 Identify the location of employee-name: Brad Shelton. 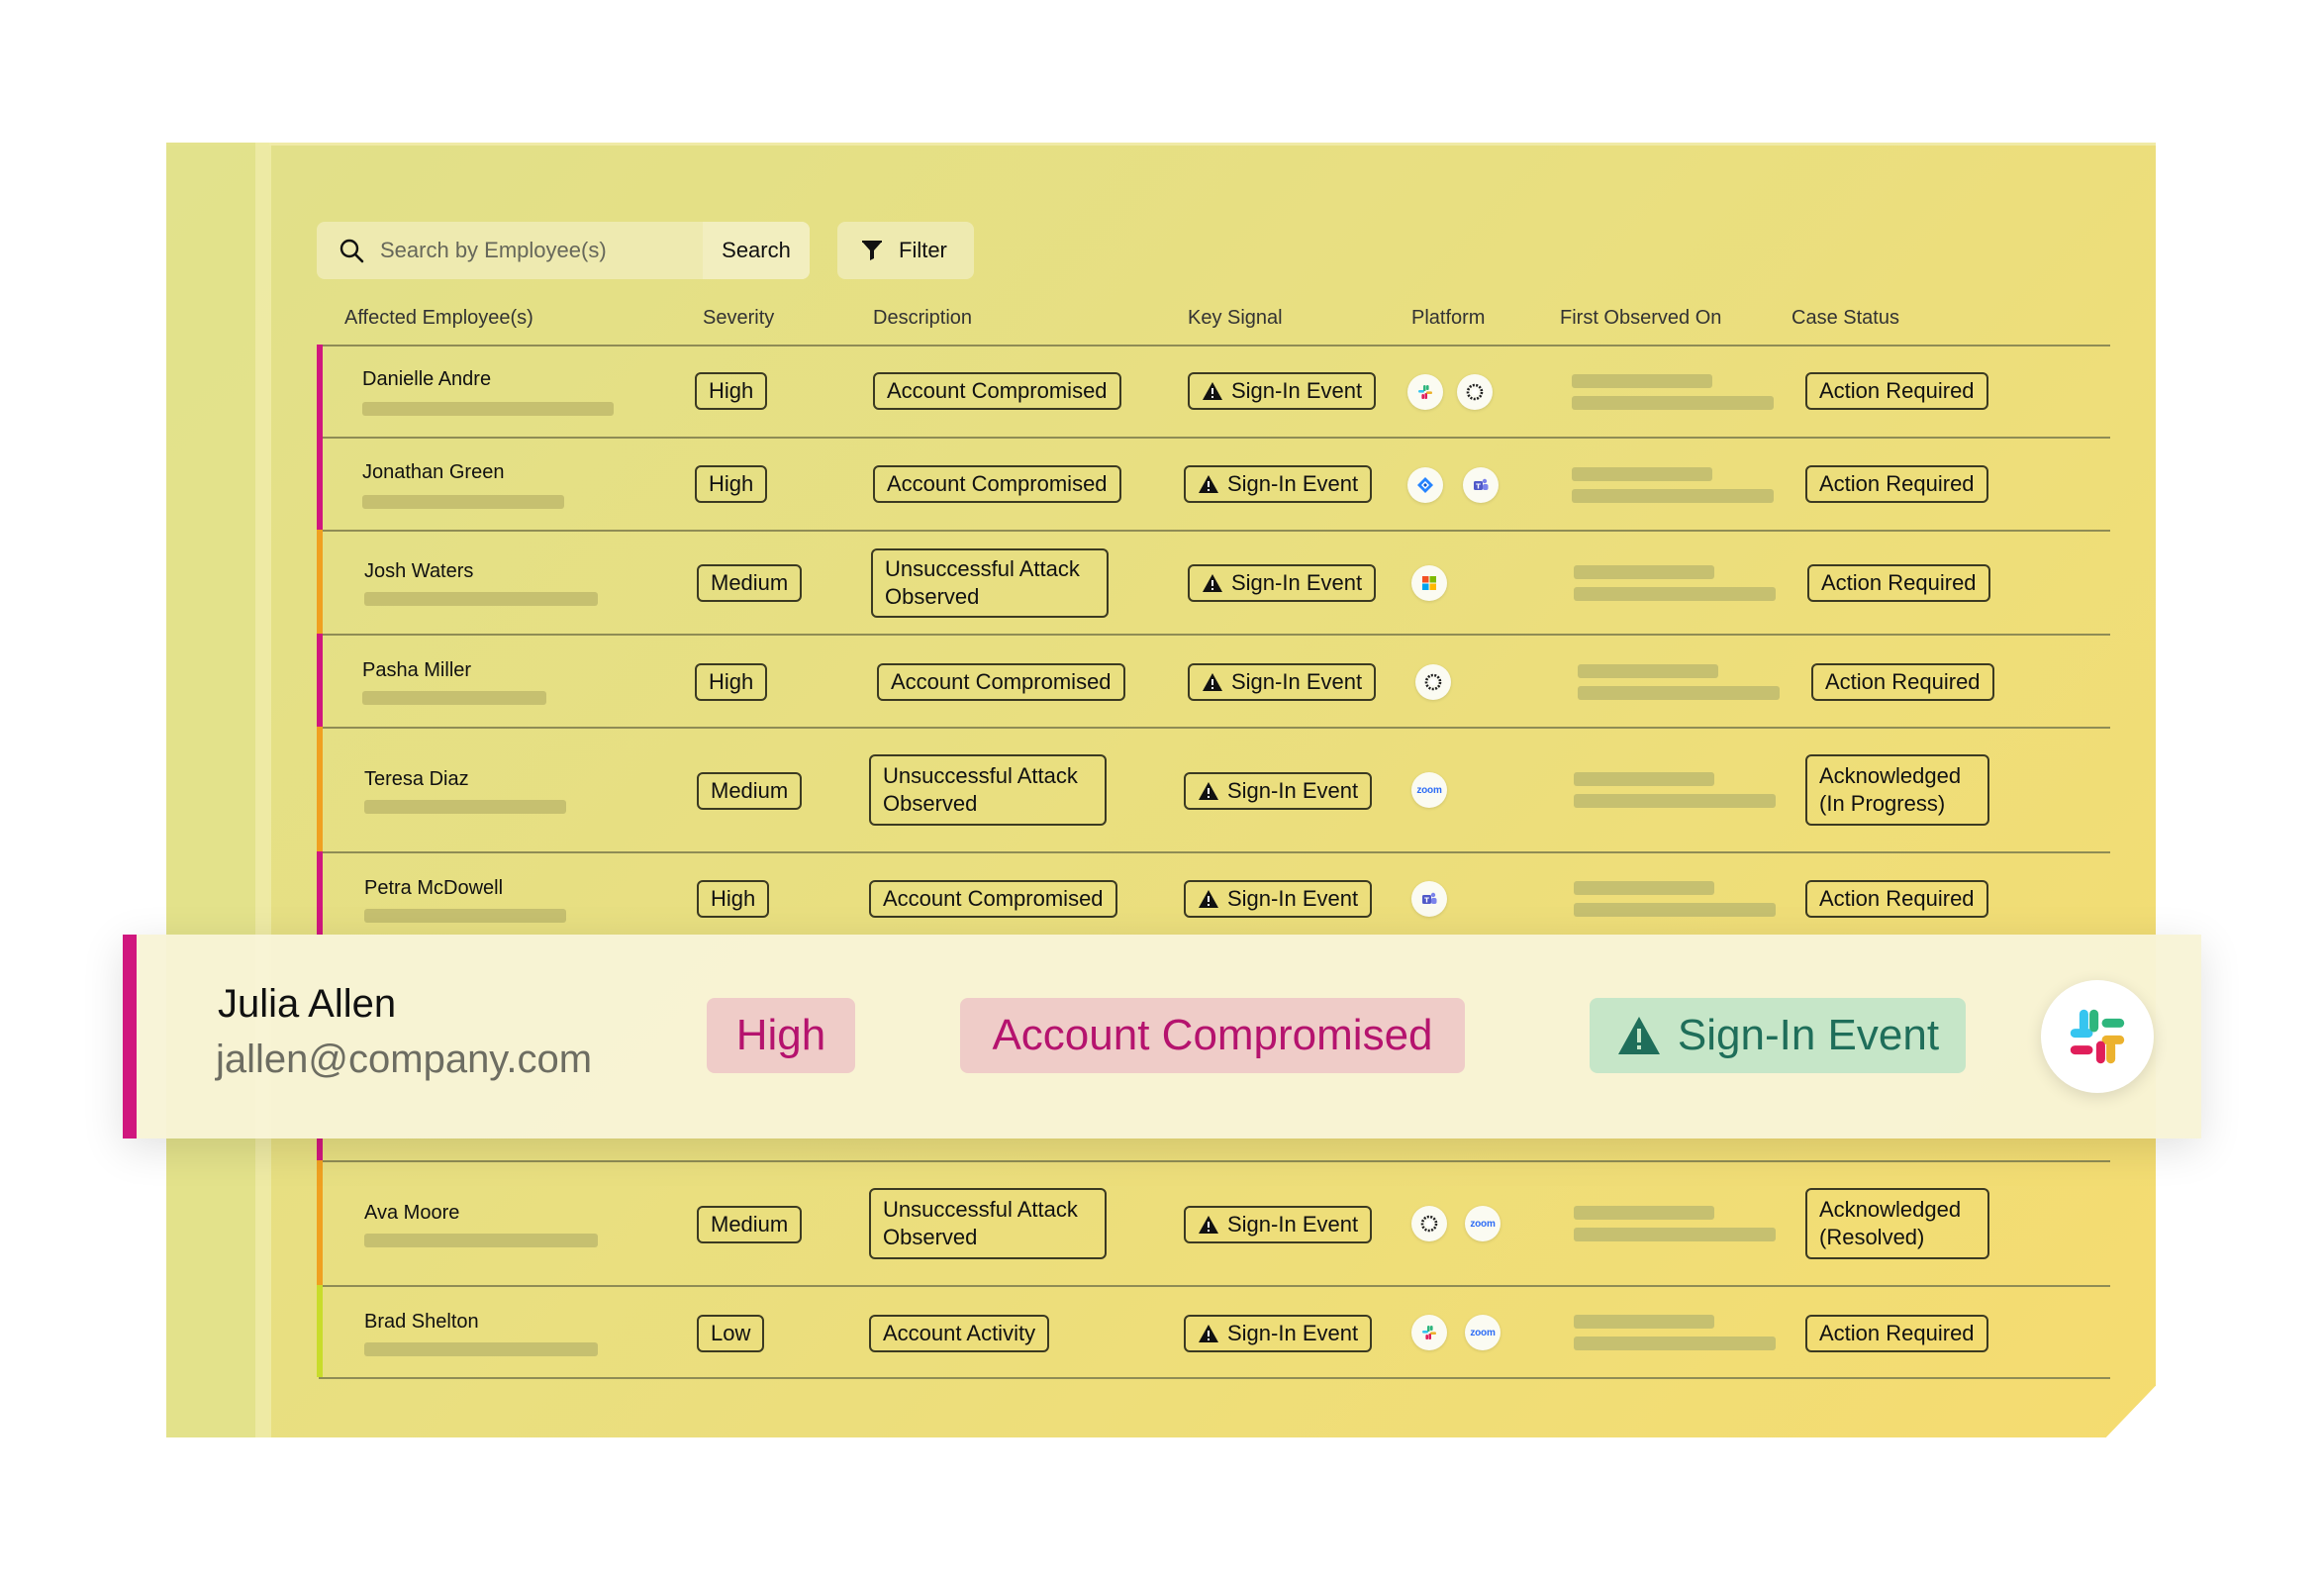
(421, 1322).